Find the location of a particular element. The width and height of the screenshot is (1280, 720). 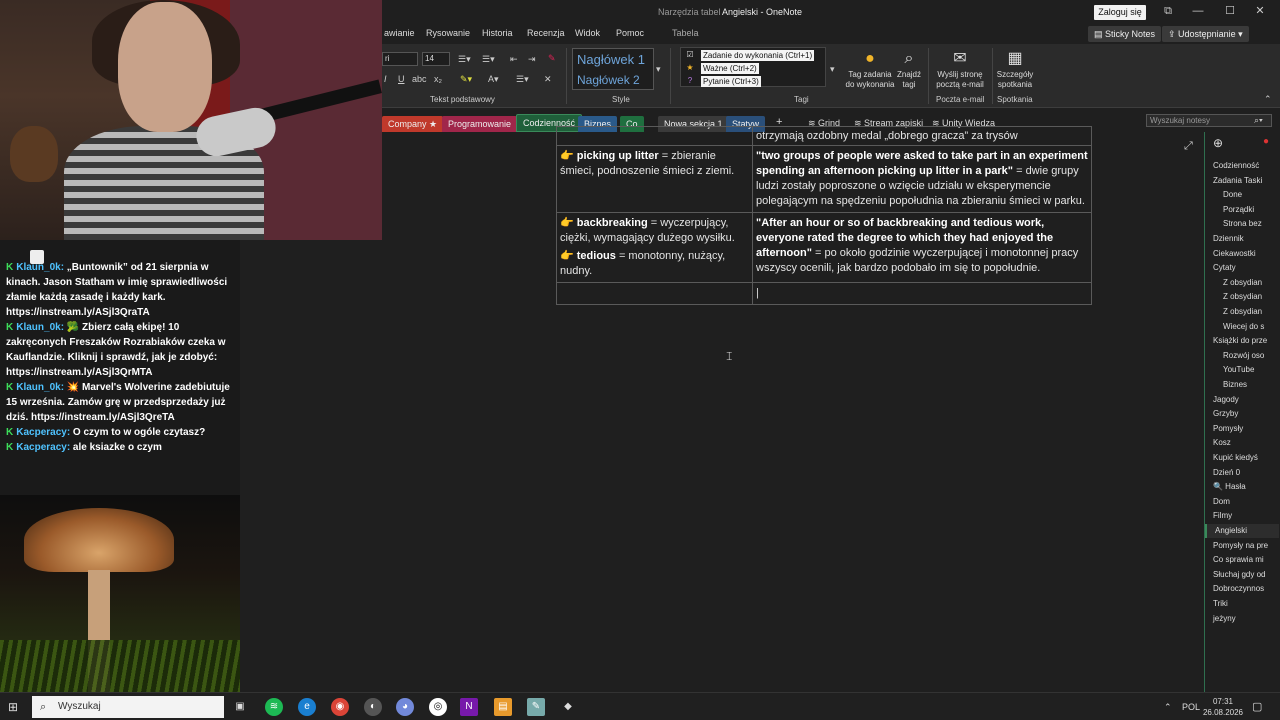

page-list-item: Dzień 0 is located at coordinates (1242, 473).